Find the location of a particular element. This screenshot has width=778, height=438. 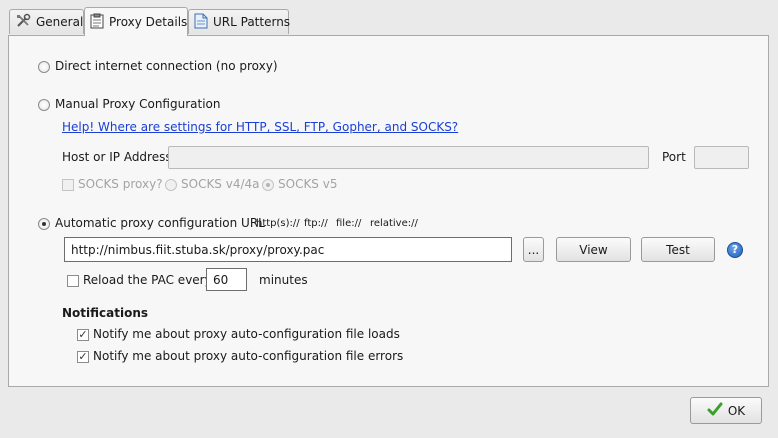

tab-general: General is located at coordinates (46, 21).